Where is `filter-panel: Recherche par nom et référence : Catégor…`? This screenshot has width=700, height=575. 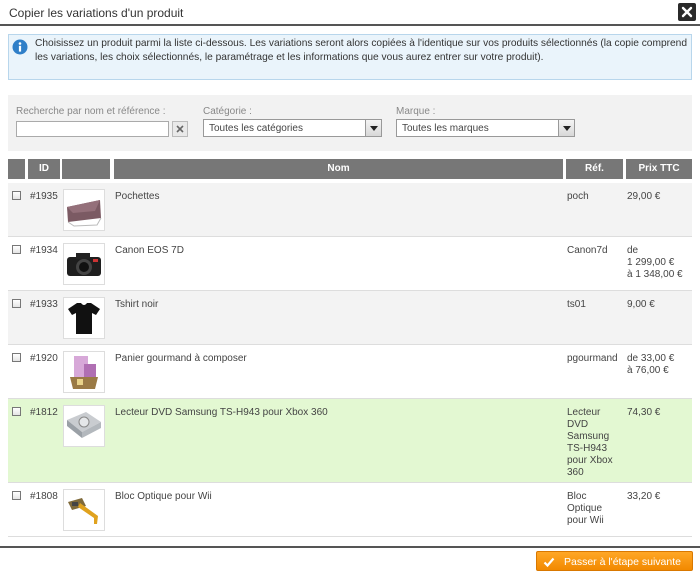 filter-panel: Recherche par nom et référence : Catégor… is located at coordinates (350, 123).